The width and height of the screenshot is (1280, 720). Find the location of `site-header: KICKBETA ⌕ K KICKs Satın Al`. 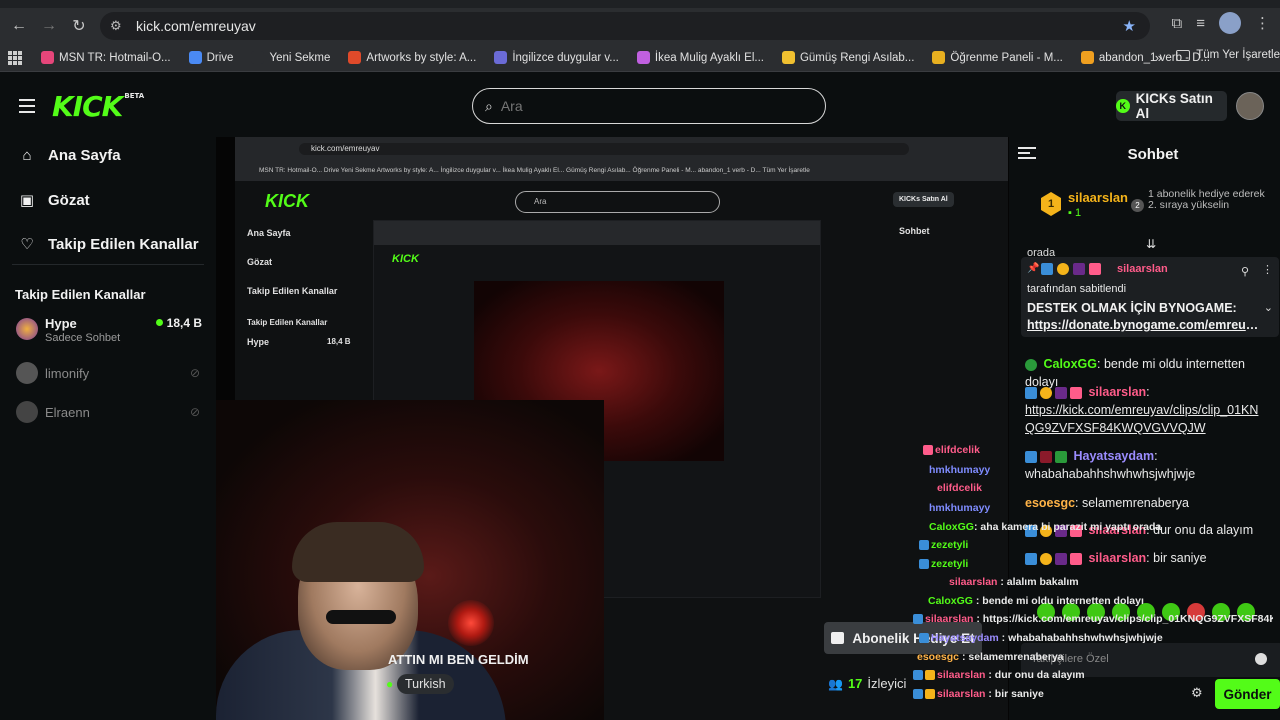

site-header: KICKBETA ⌕ K KICKs Satın Al is located at coordinates (640, 104).